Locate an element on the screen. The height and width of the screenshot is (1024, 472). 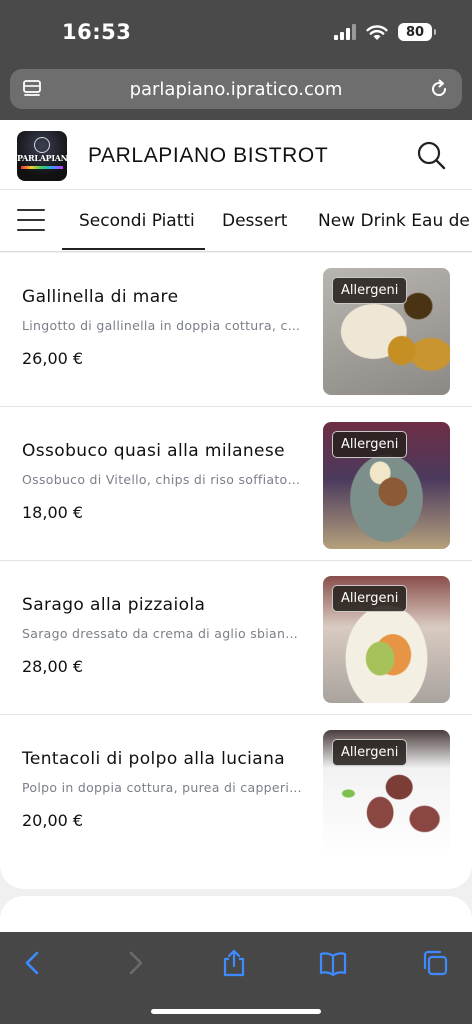
tab-secondi-piatti: Secondi Piatti is located at coordinates (137, 221).